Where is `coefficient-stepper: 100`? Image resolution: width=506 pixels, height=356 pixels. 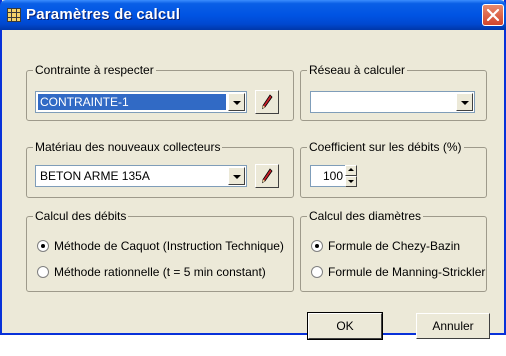 coefficient-stepper: 100 is located at coordinates (334, 176).